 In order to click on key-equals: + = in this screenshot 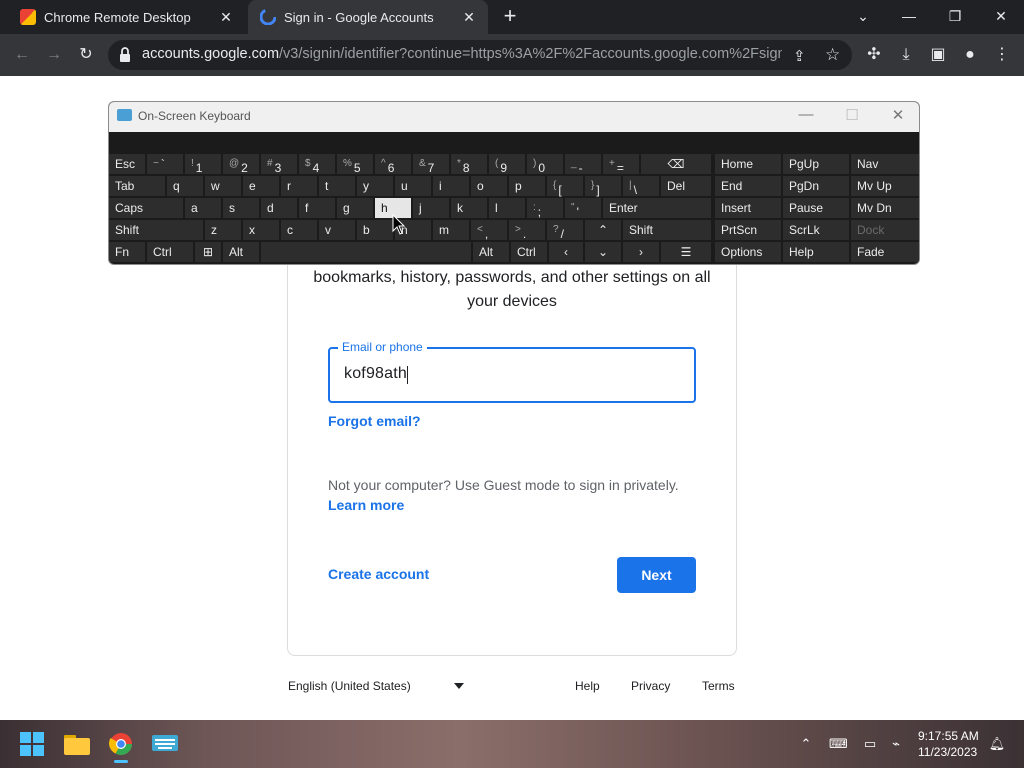, I will do `click(621, 164)`.